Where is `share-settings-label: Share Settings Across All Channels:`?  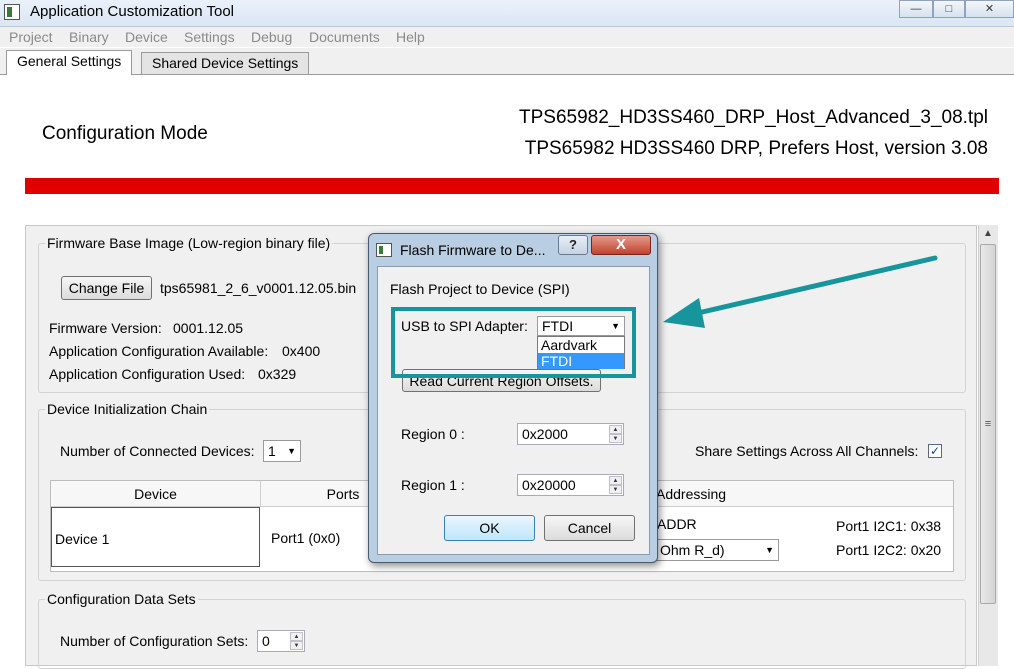
share-settings-label: Share Settings Across All Channels: is located at coordinates (807, 451).